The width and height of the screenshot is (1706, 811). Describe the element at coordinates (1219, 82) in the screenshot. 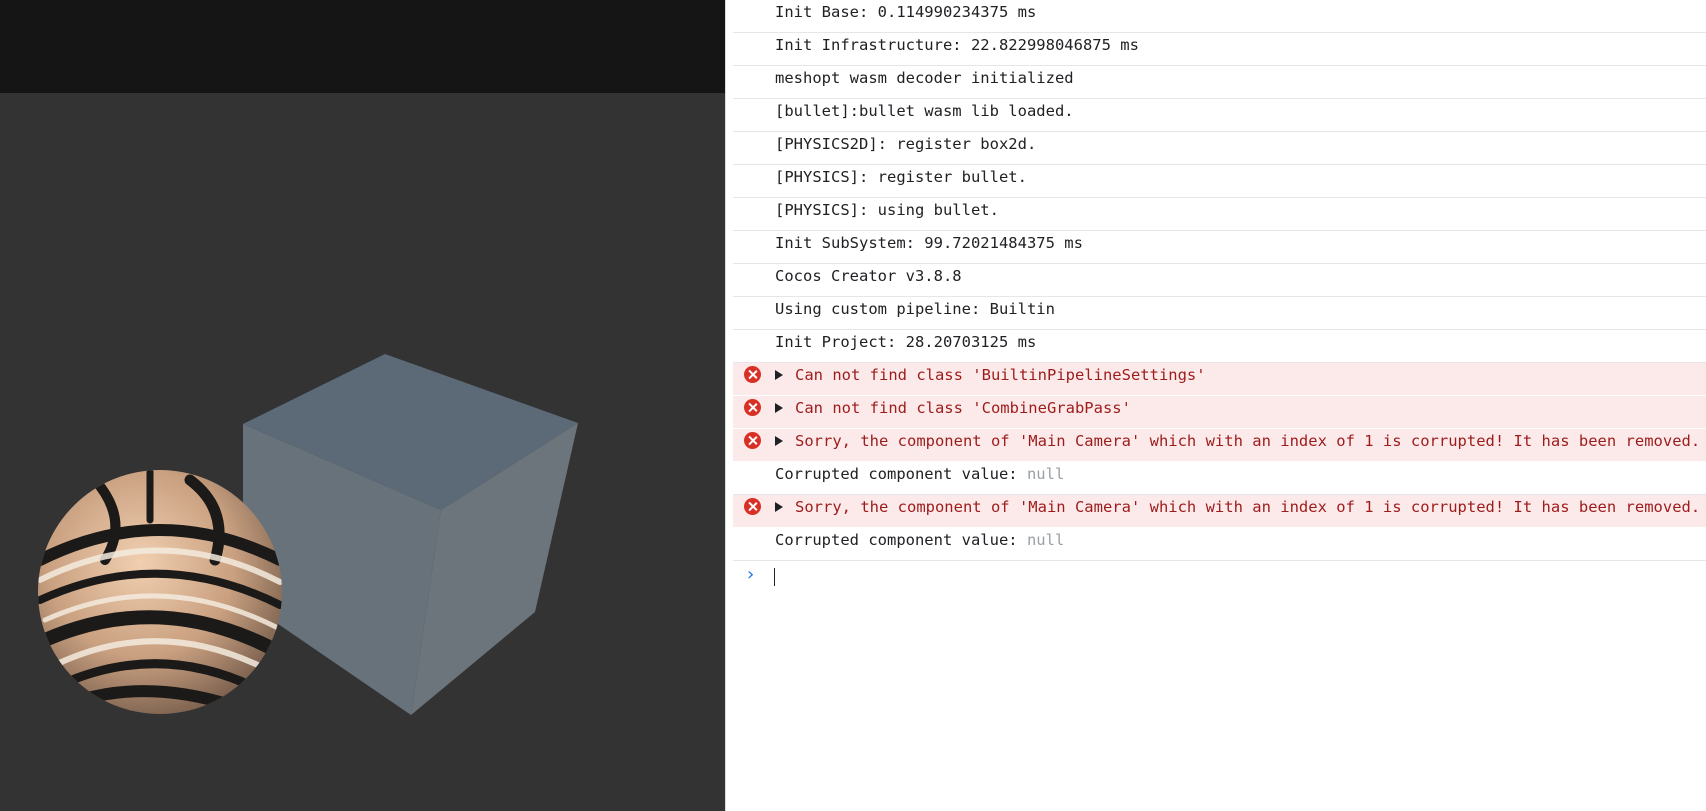

I see `console-log-row: meshopt wasm decoder initialized` at that location.